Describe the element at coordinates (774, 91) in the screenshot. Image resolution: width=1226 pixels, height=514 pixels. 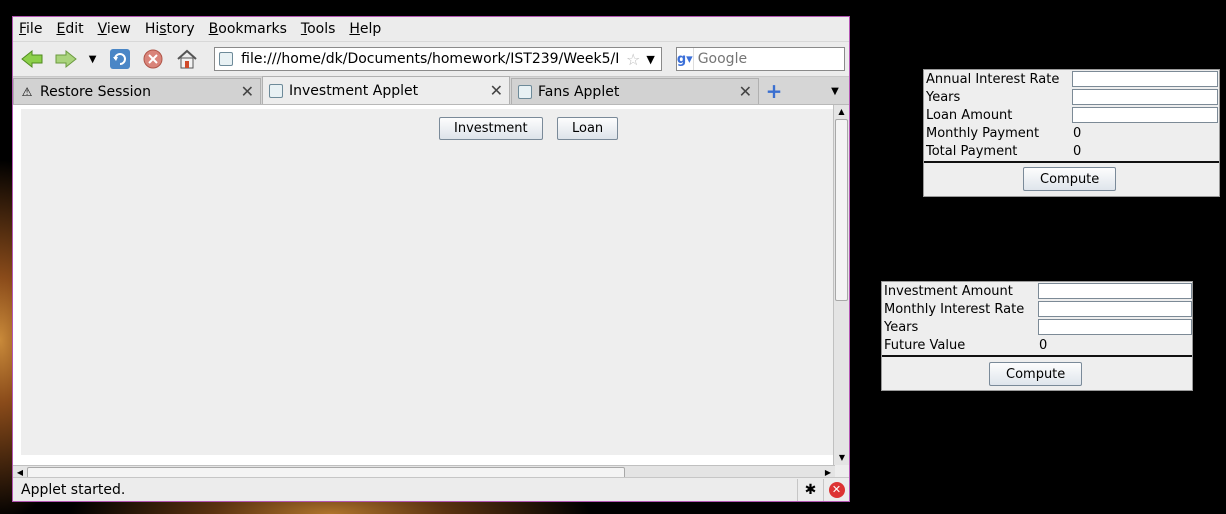
I see `new-tab-icon: +` at that location.